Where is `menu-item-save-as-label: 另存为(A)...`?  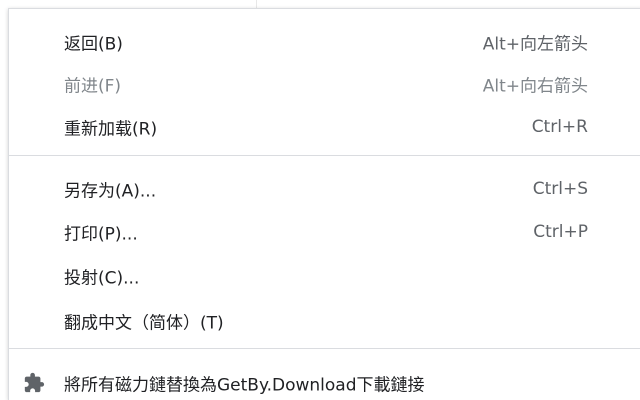 menu-item-save-as-label: 另存为(A)... is located at coordinates (110, 191).